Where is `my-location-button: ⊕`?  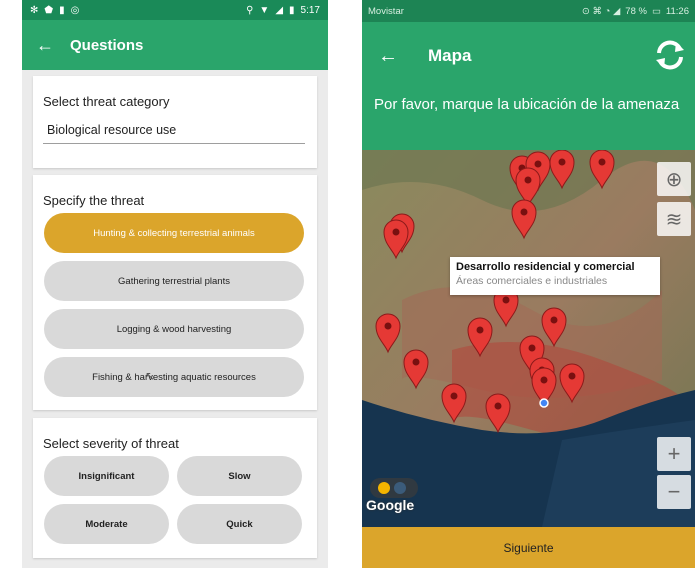 my-location-button: ⊕ is located at coordinates (674, 179).